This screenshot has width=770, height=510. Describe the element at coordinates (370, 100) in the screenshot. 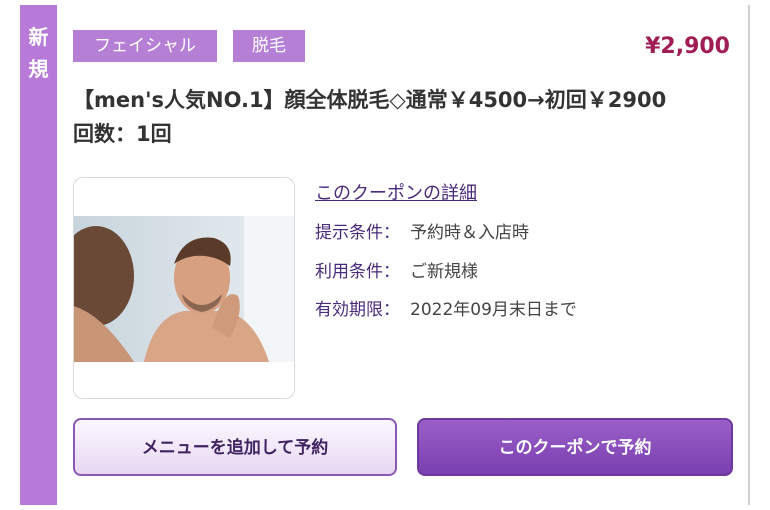

I see `coupon-title-line-1: 【men's人気NO.1】顔全体脱毛◇通常￥4500→初回￥2900` at that location.